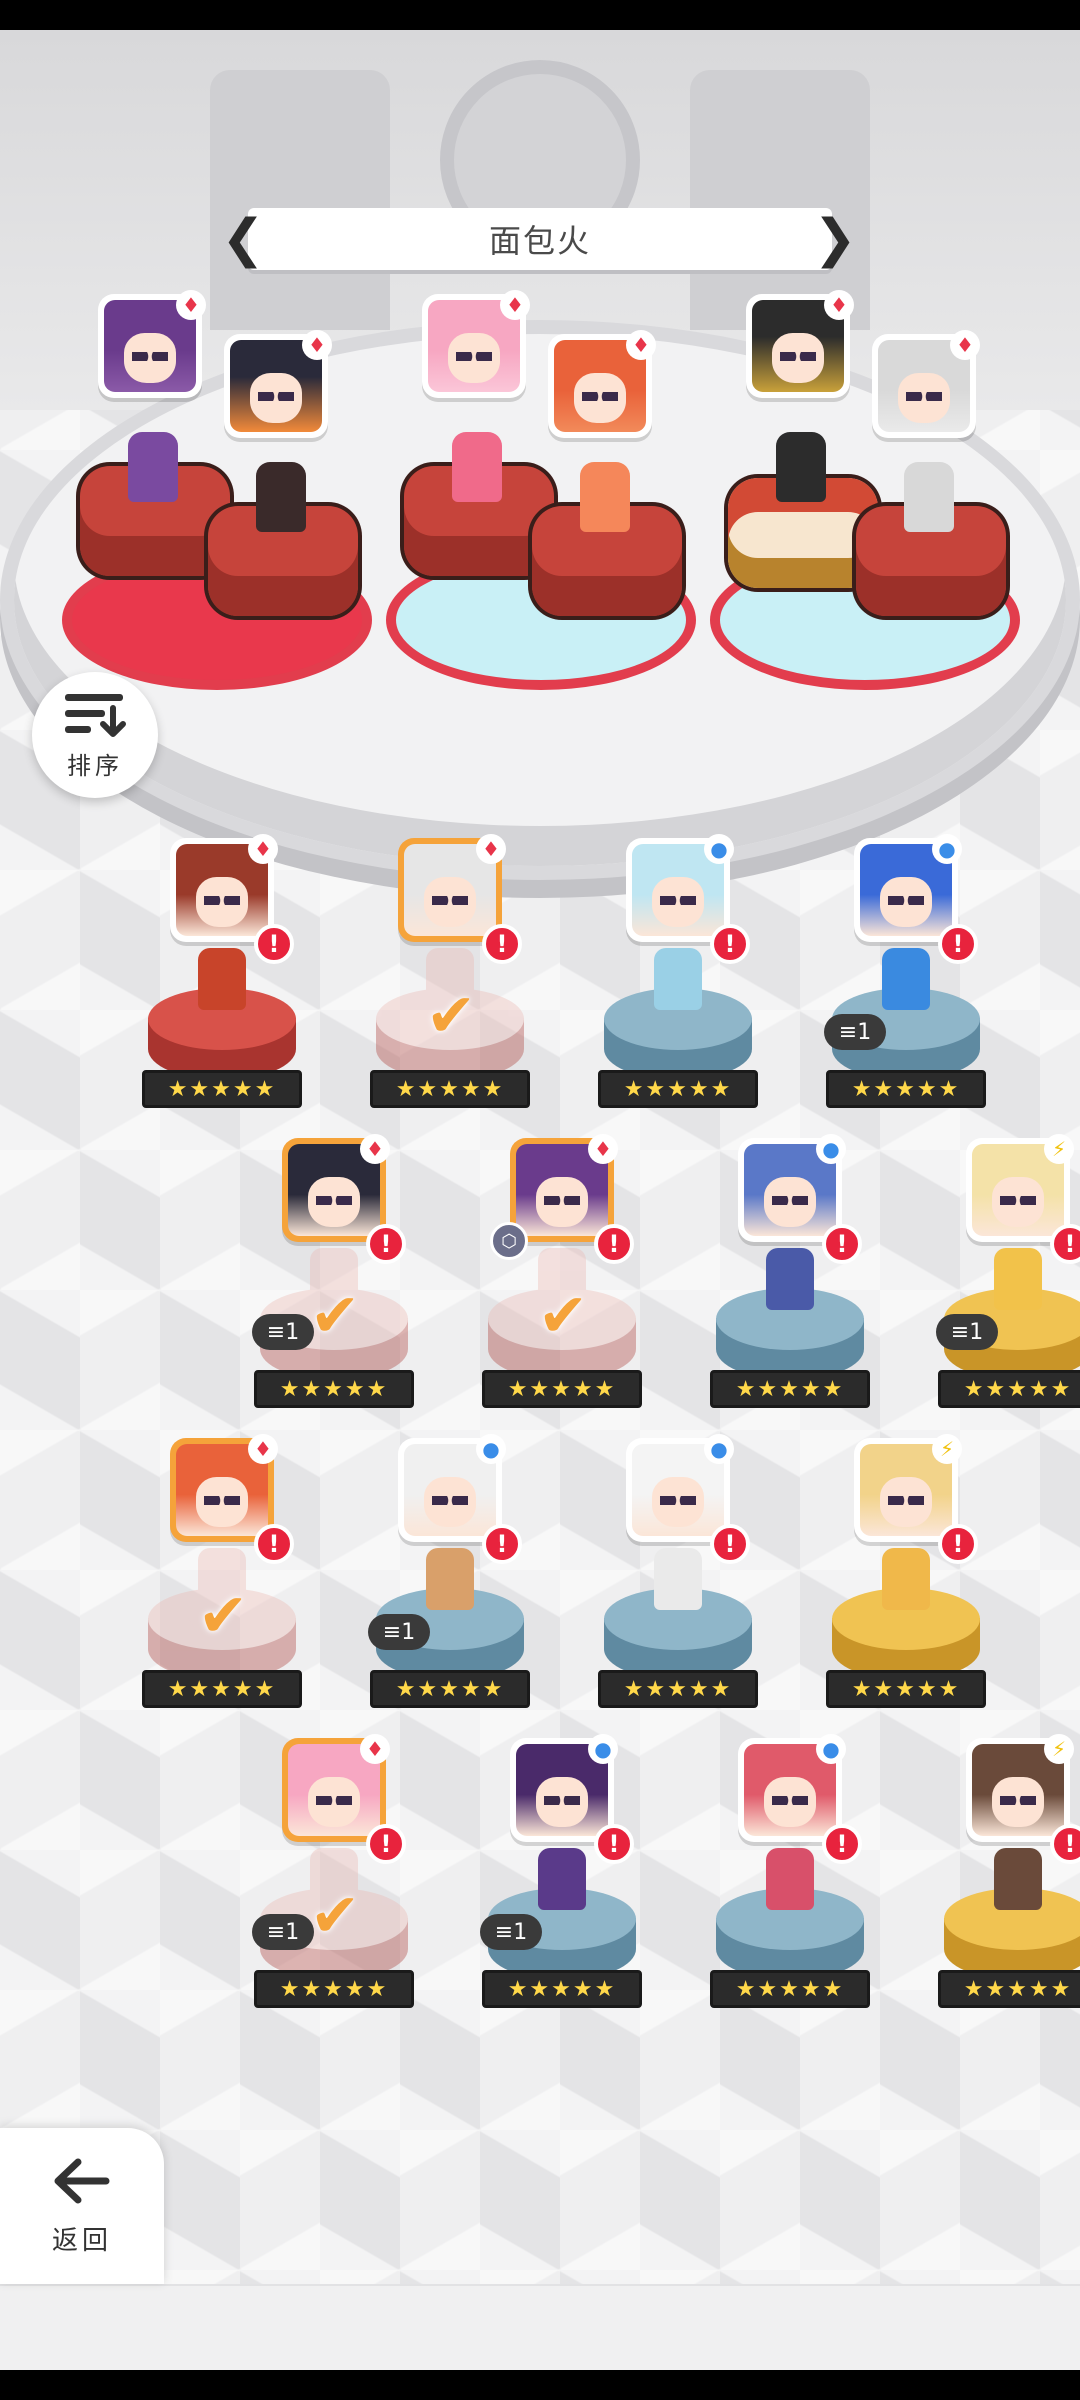 The image size is (1080, 2400). Describe the element at coordinates (300, 200) in the screenshot. I see `wall-pillar-left` at that location.